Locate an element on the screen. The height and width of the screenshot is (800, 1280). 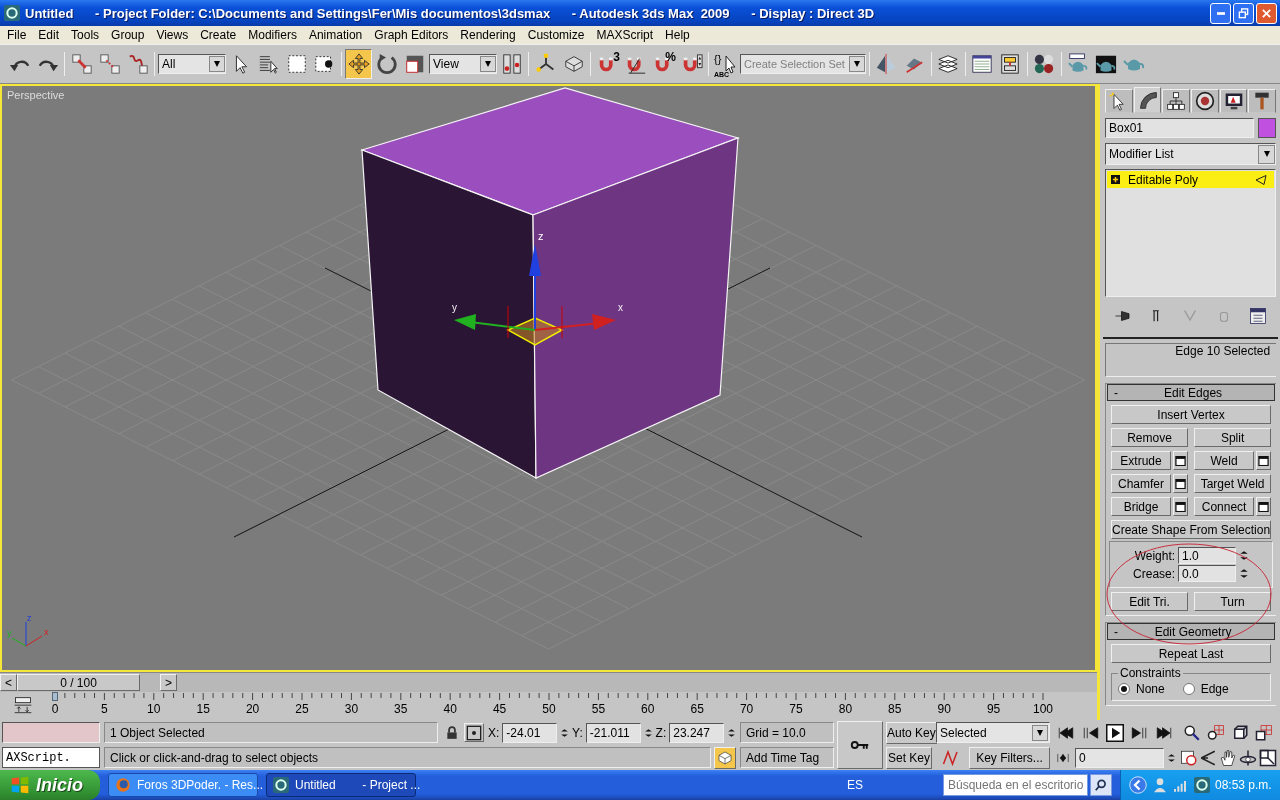
curve-editor-icon is located at coordinates (982, 64).